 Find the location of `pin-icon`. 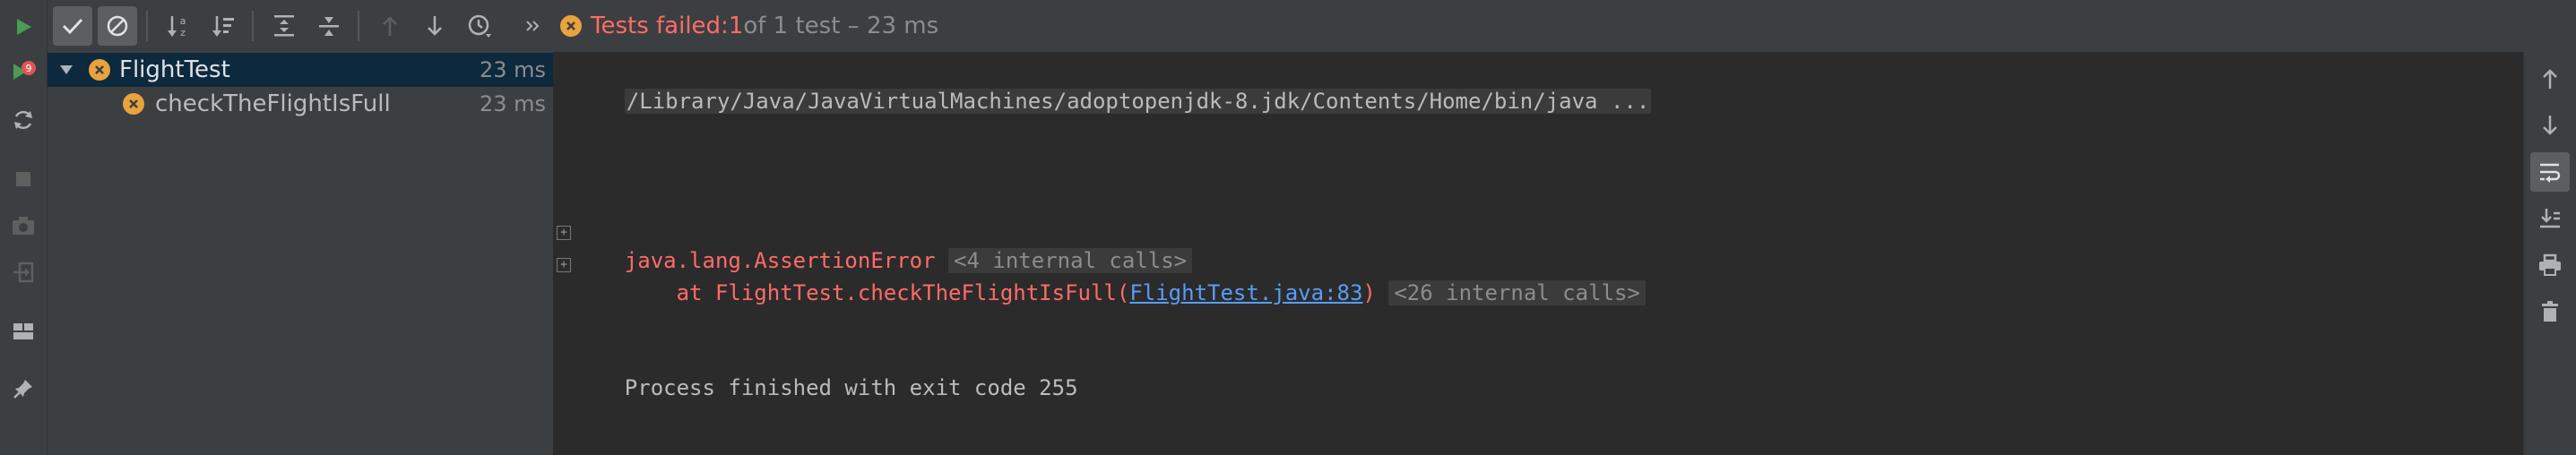

pin-icon is located at coordinates (23, 388).